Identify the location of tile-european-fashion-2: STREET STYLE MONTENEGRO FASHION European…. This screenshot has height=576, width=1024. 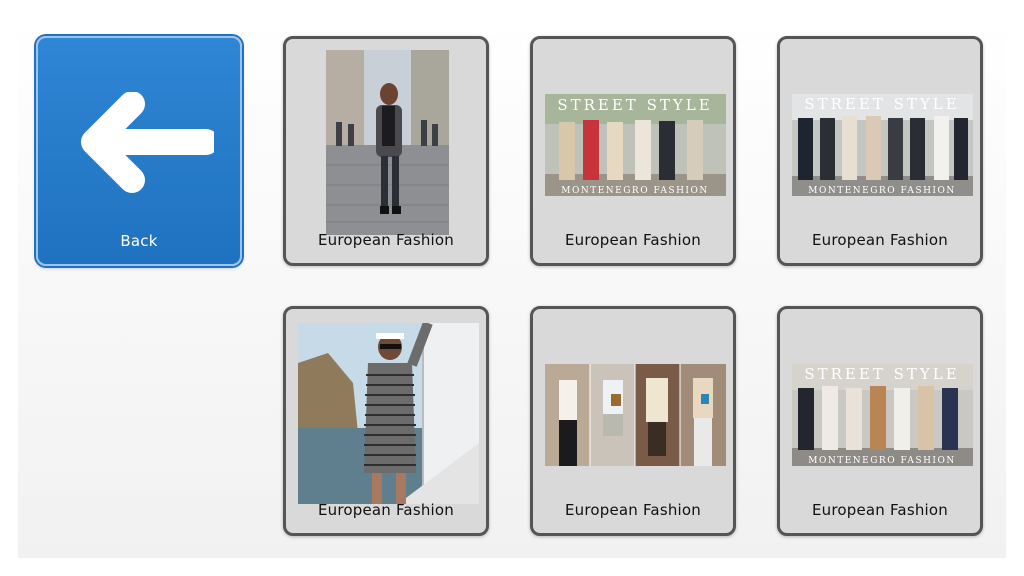
(633, 151).